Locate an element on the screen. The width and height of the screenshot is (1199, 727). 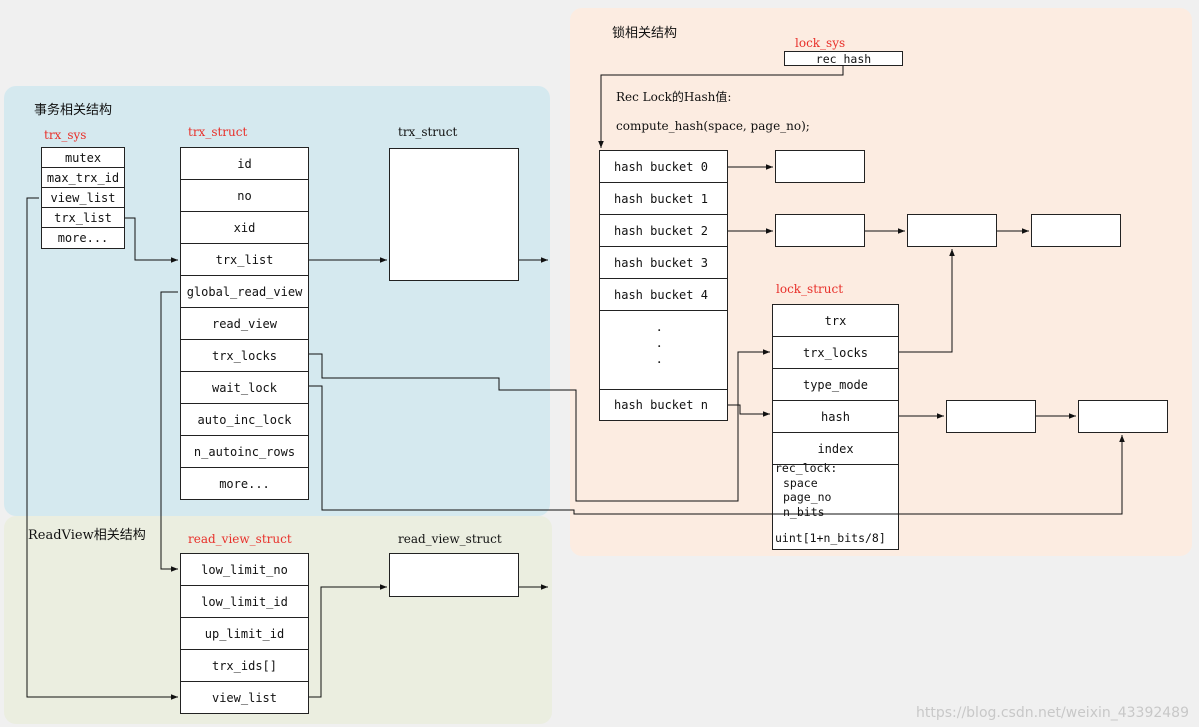
arrow-bucket-n is located at coordinates (749, 410).